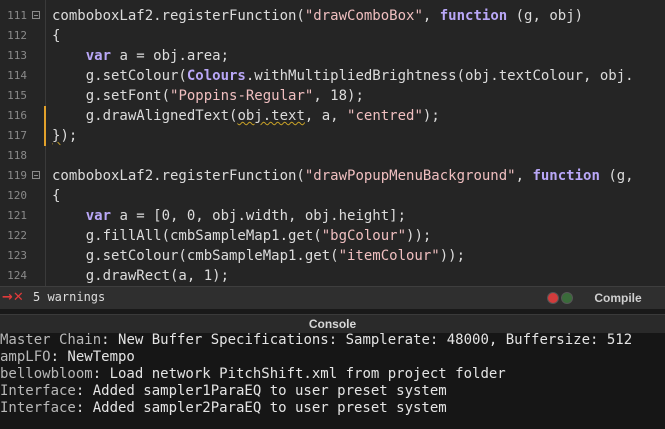 Image resolution: width=665 pixels, height=429 pixels. Describe the element at coordinates (140, 56) in the screenshot. I see `code-text: var a = obj.area;` at that location.